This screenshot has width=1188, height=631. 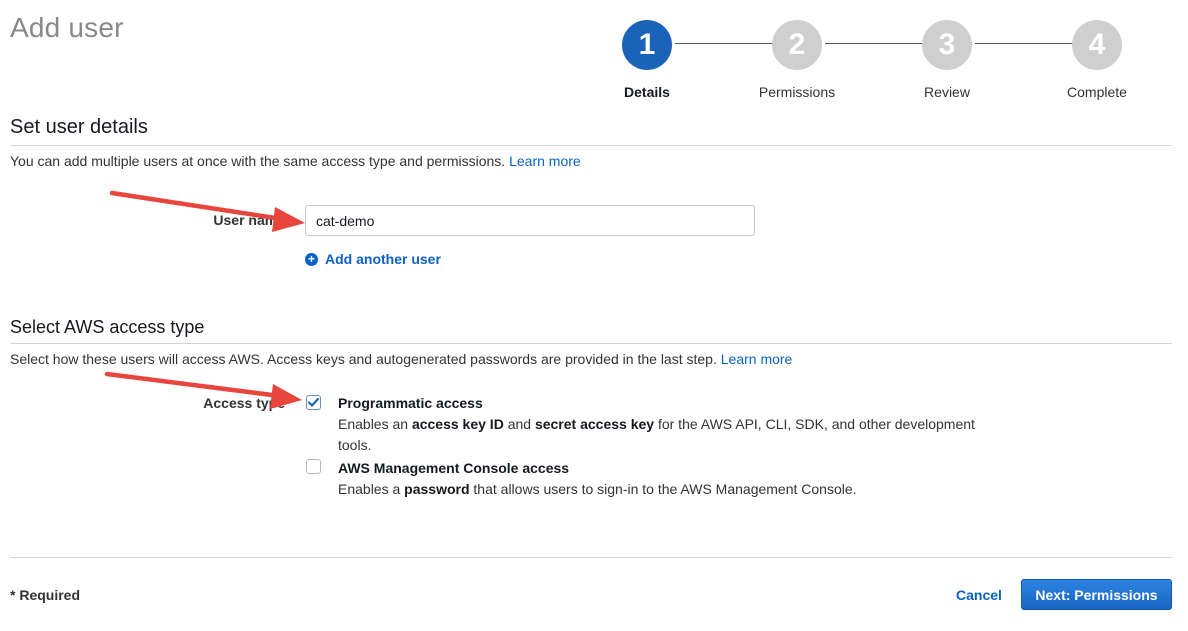 What do you see at coordinates (375, 424) in the screenshot?
I see `desc-text: Enables an` at bounding box center [375, 424].